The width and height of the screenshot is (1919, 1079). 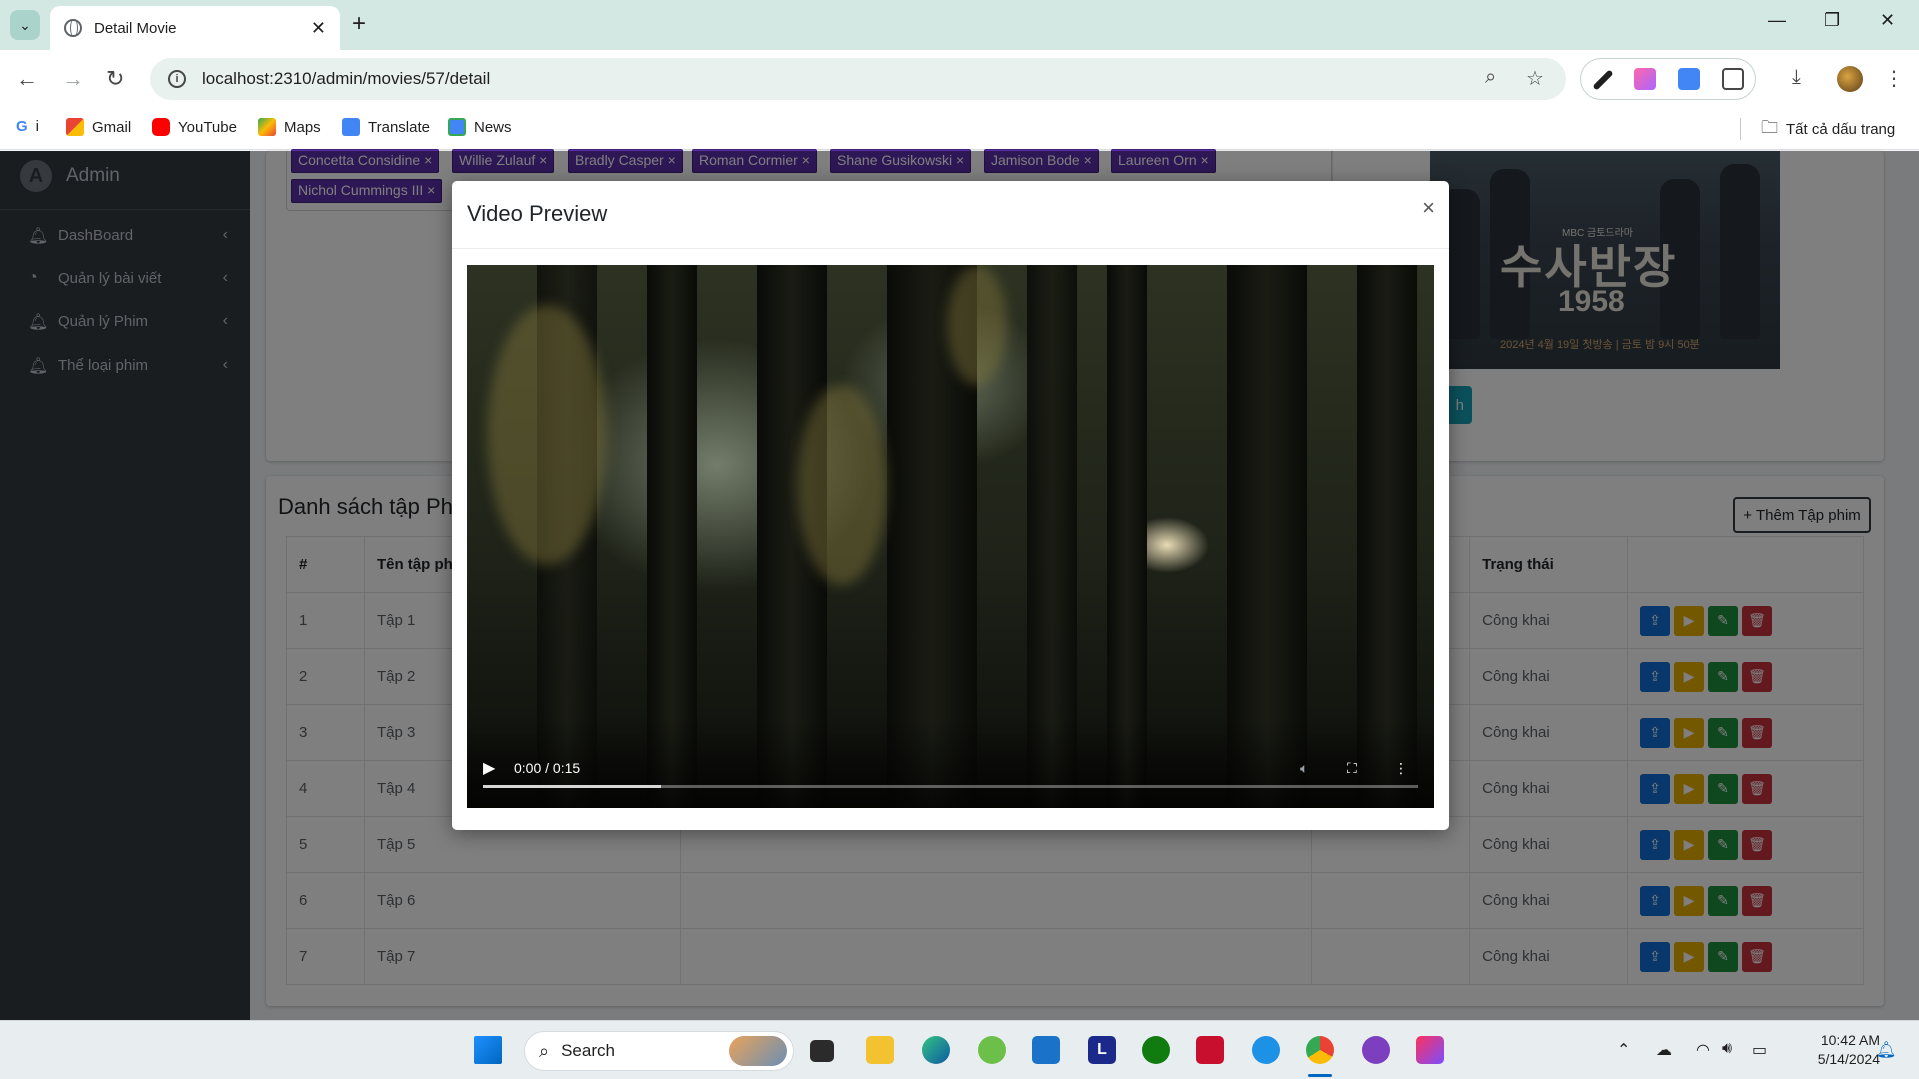 What do you see at coordinates (1886, 1050) in the screenshot?
I see `notification-bell-icon: 🔔︎` at bounding box center [1886, 1050].